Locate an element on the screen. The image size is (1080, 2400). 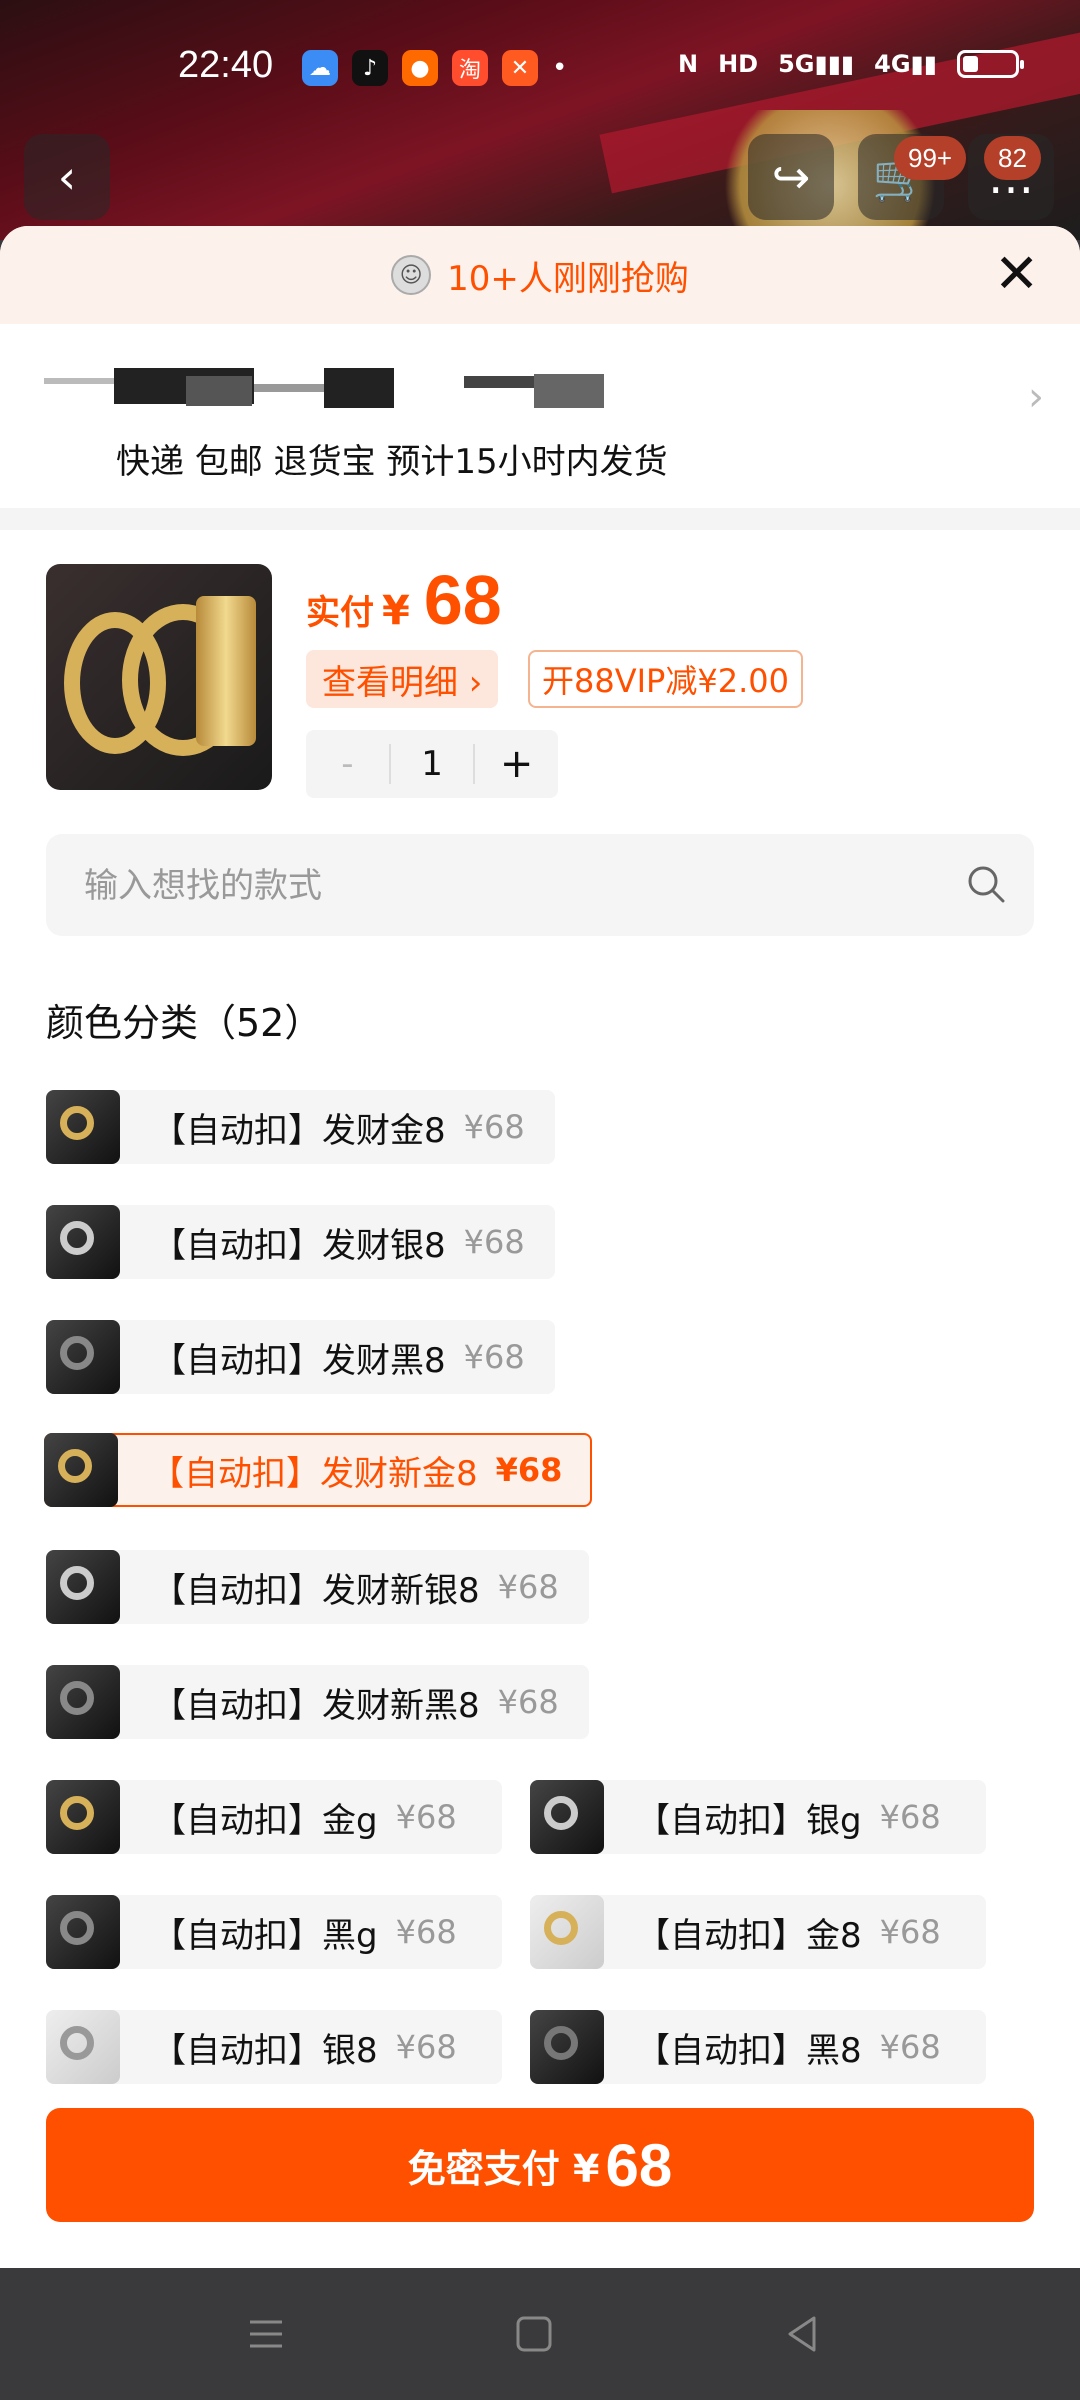
vip-discount-tag: 开88VIP减¥2.00 is located at coordinates (665, 679).